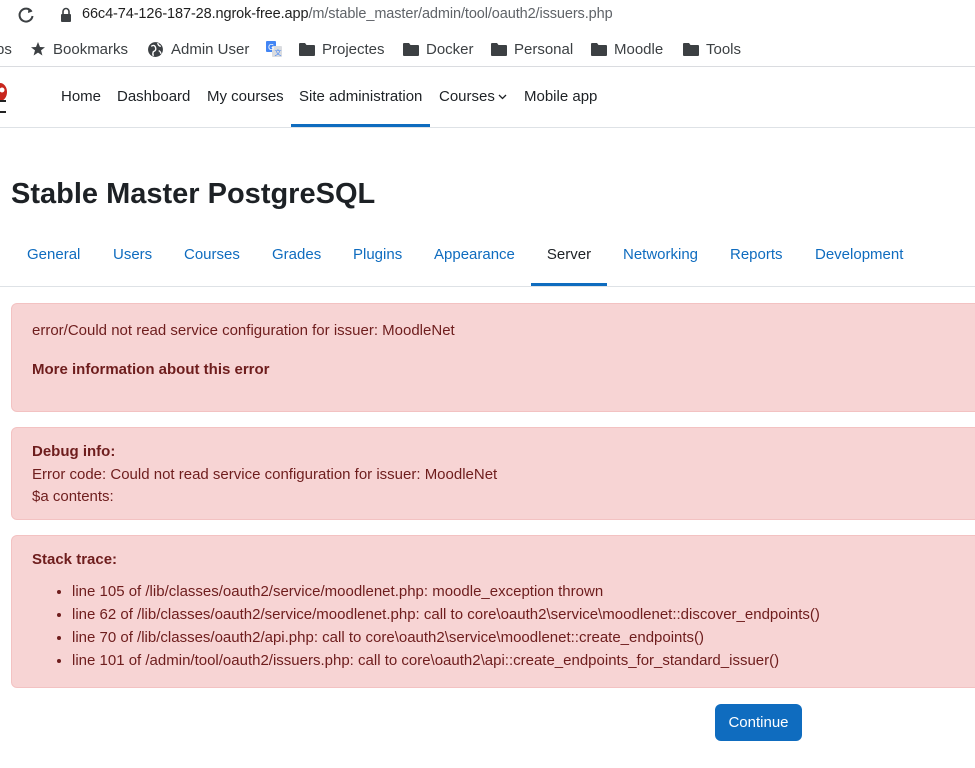 The image size is (975, 768). Describe the element at coordinates (569, 259) in the screenshot. I see `tab-server: Server` at that location.